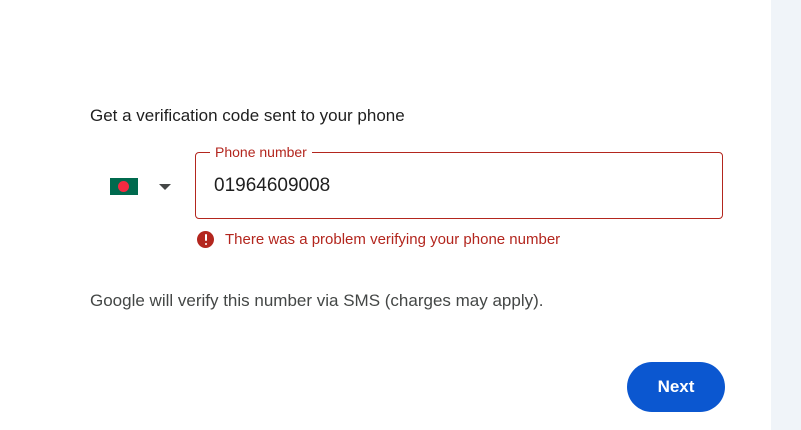 Image resolution: width=801 pixels, height=430 pixels. I want to click on phone-number-label: Phone number, so click(261, 152).